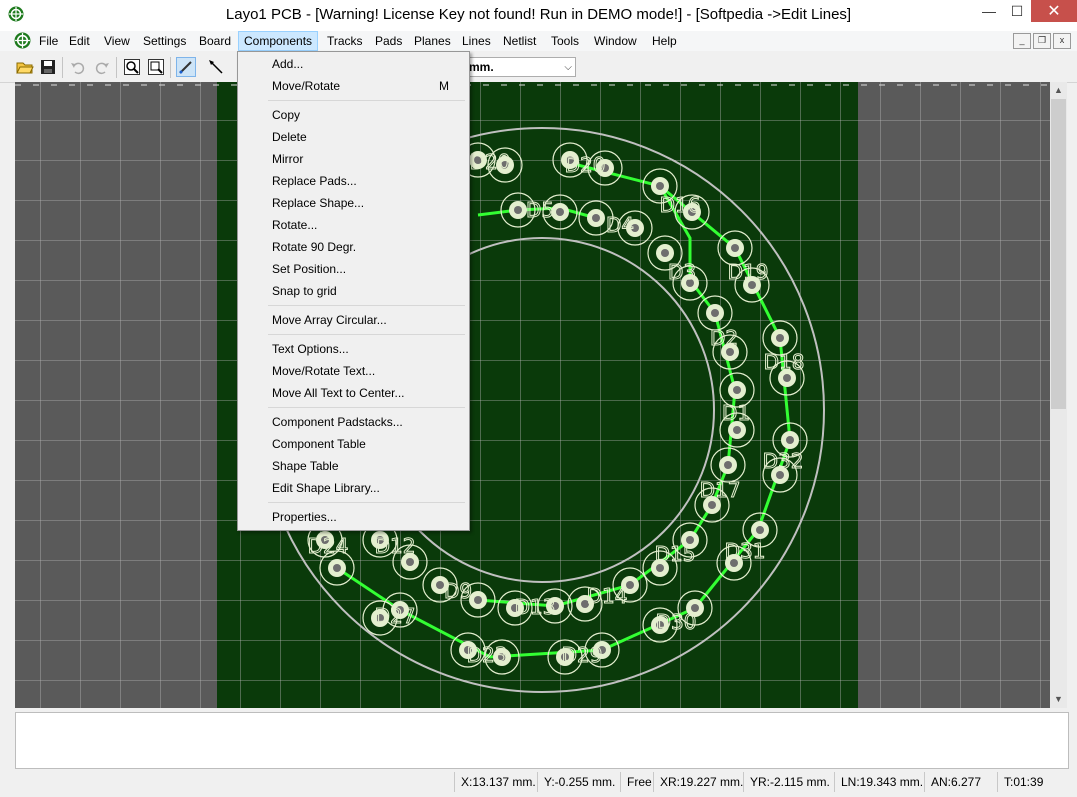 The width and height of the screenshot is (1077, 797). I want to click on menu-item-component-table: Component Table, so click(353, 444).